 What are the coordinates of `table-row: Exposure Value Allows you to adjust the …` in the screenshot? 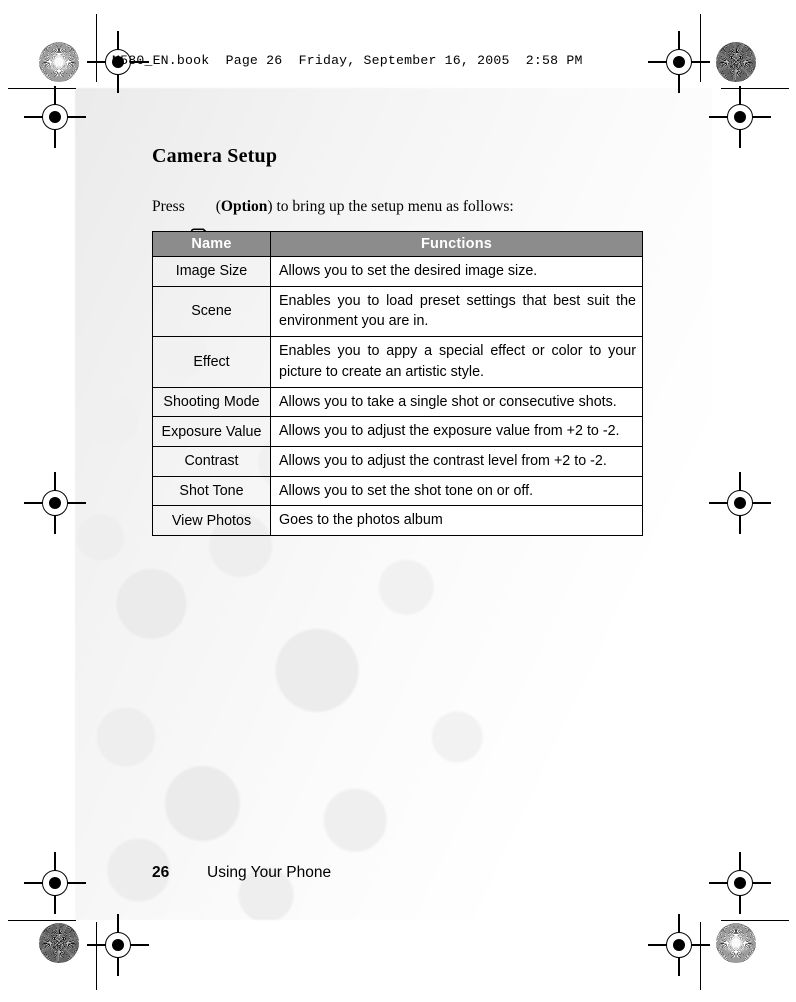 It's located at (397, 432).